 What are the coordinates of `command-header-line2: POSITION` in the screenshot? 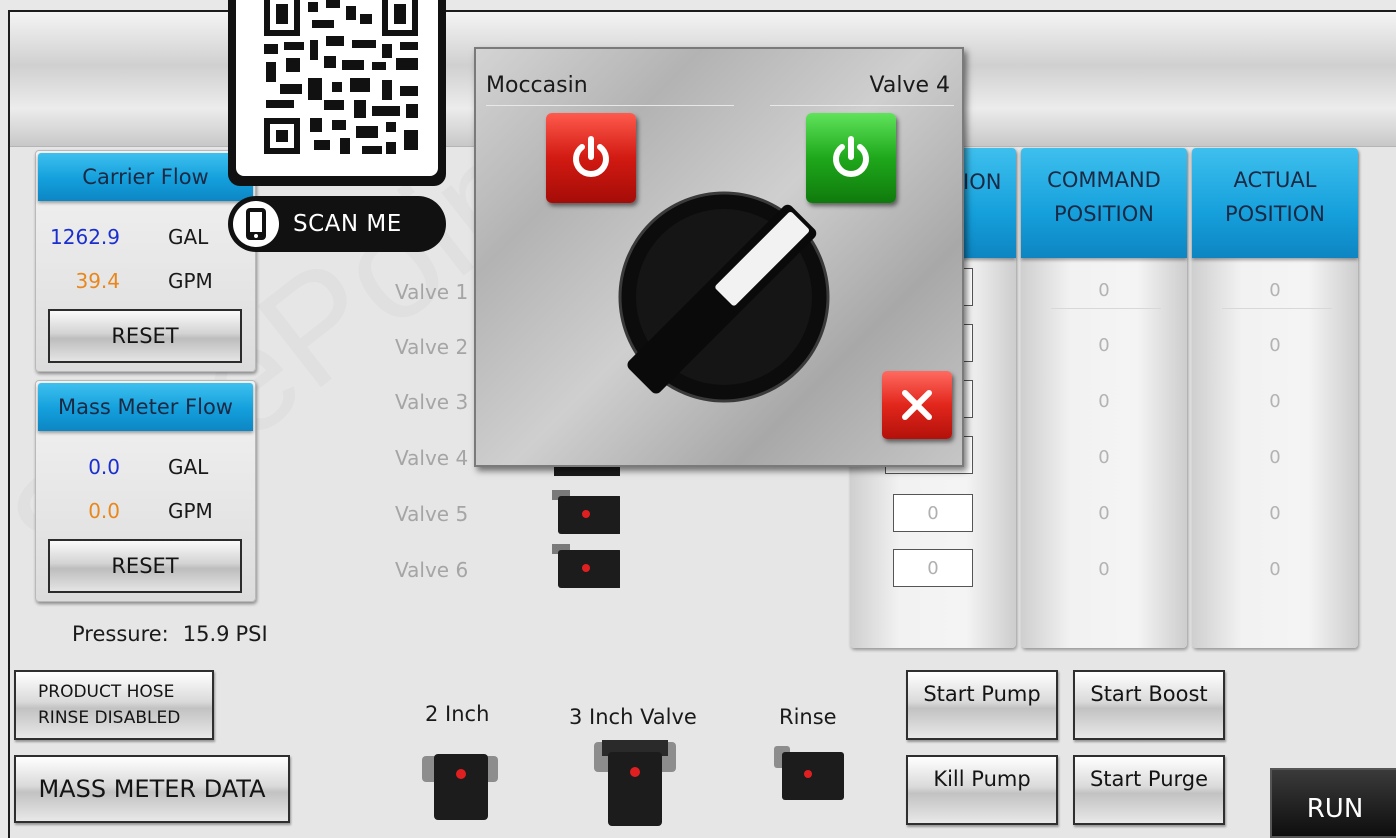 It's located at (1104, 214).